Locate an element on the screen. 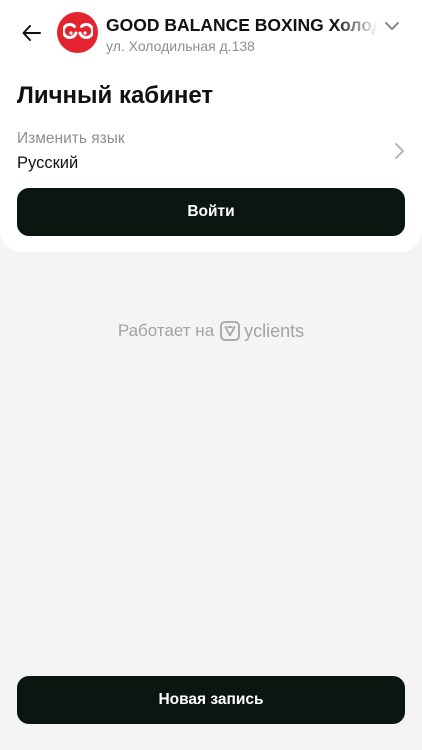  change-language-row: Изменить язык Русский is located at coordinates (211, 151).